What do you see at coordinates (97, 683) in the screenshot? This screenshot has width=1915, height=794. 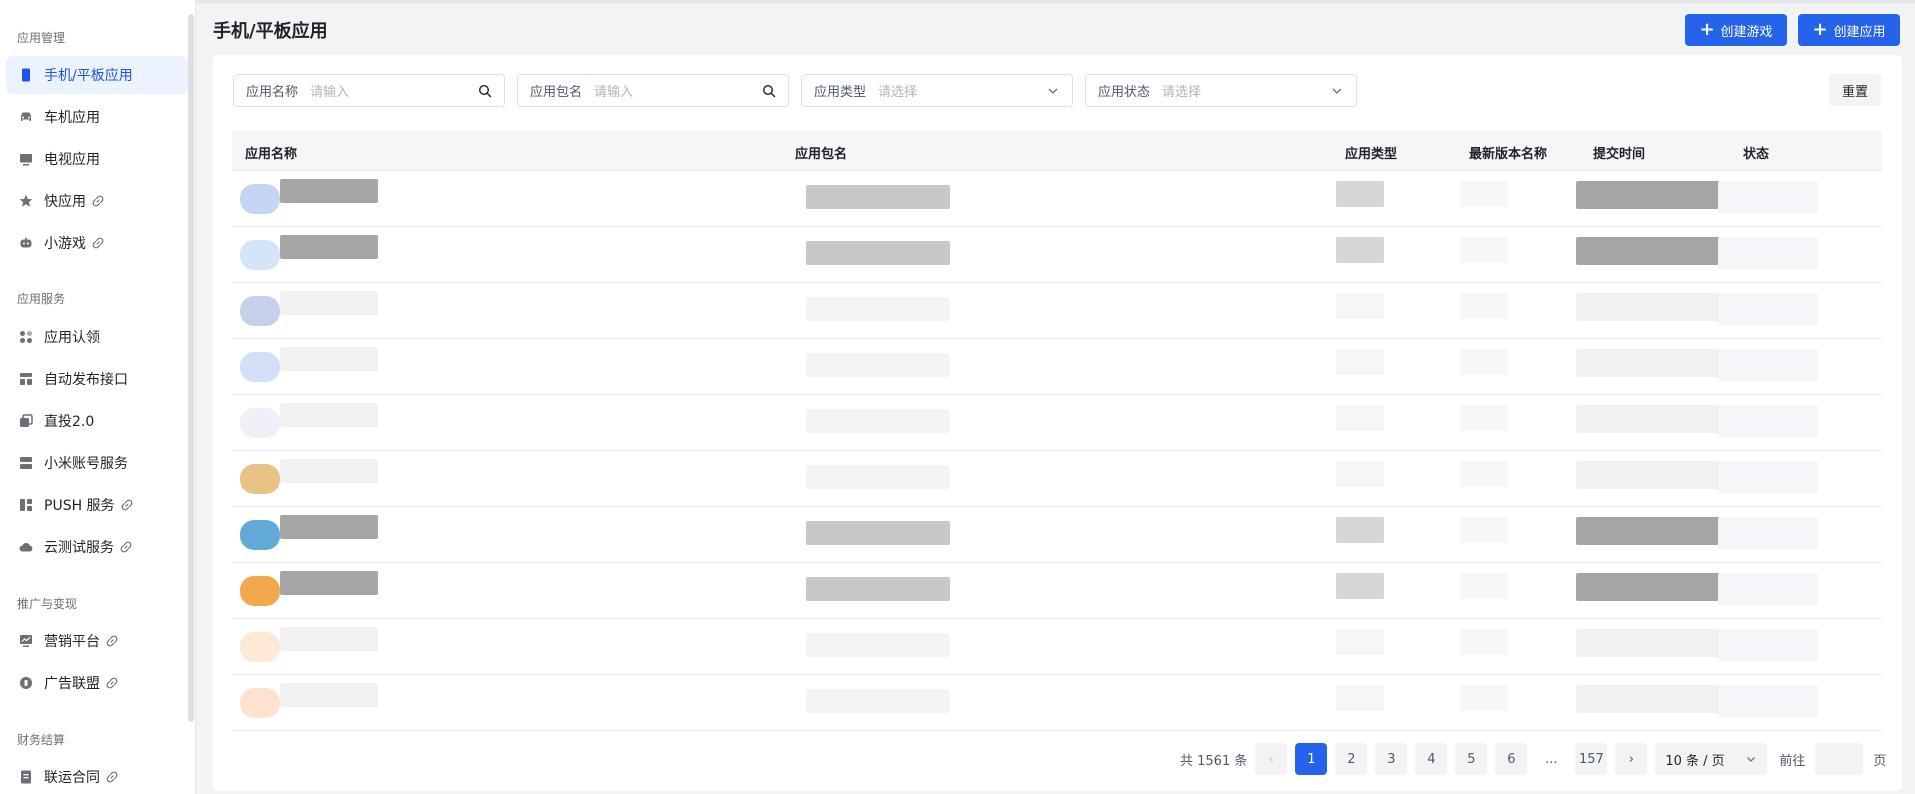 I see `sidebar-item-ad-alliance: 广告联盟` at bounding box center [97, 683].